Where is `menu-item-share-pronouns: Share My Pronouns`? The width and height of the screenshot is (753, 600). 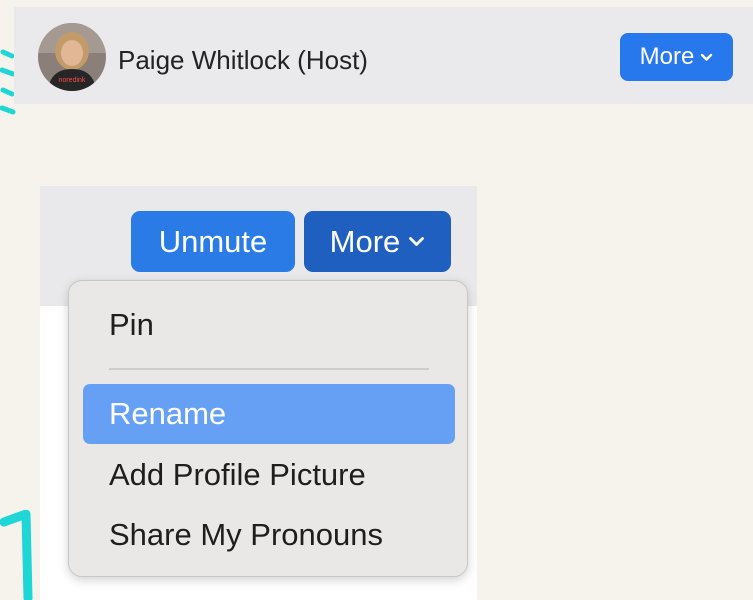 menu-item-share-pronouns: Share My Pronouns is located at coordinates (269, 535).